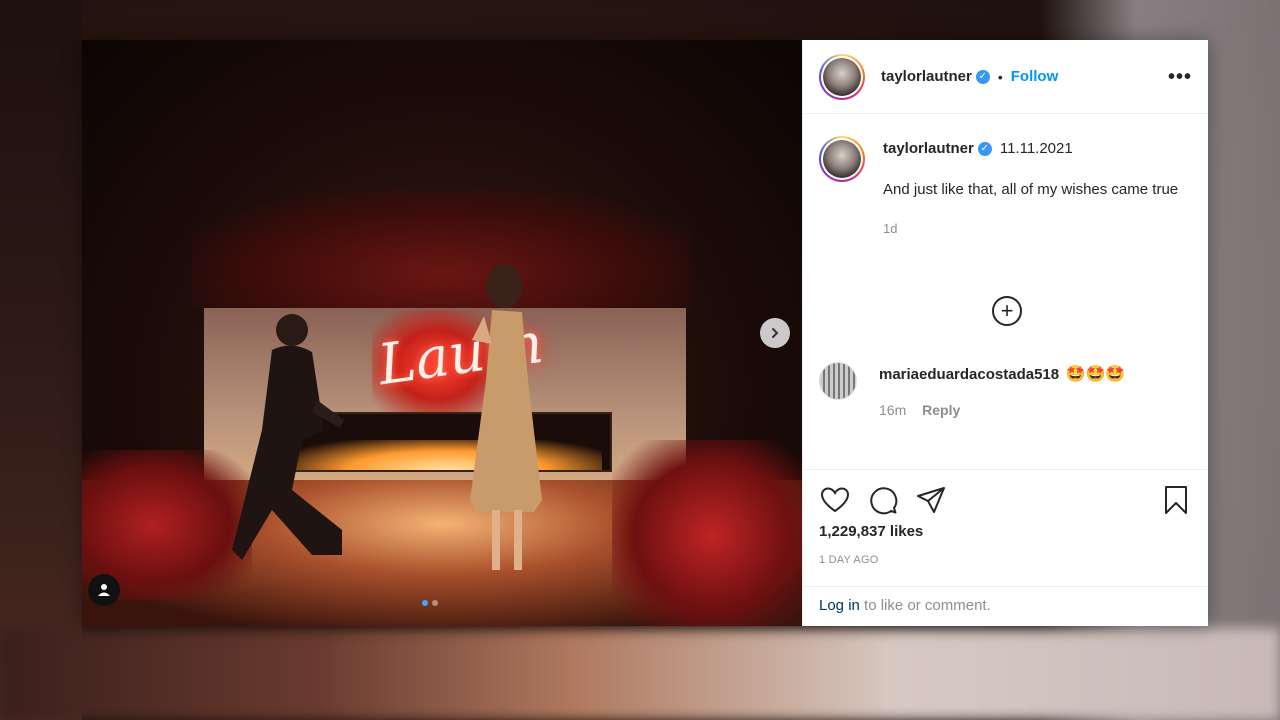  I want to click on follow-button: Follow, so click(1035, 76).